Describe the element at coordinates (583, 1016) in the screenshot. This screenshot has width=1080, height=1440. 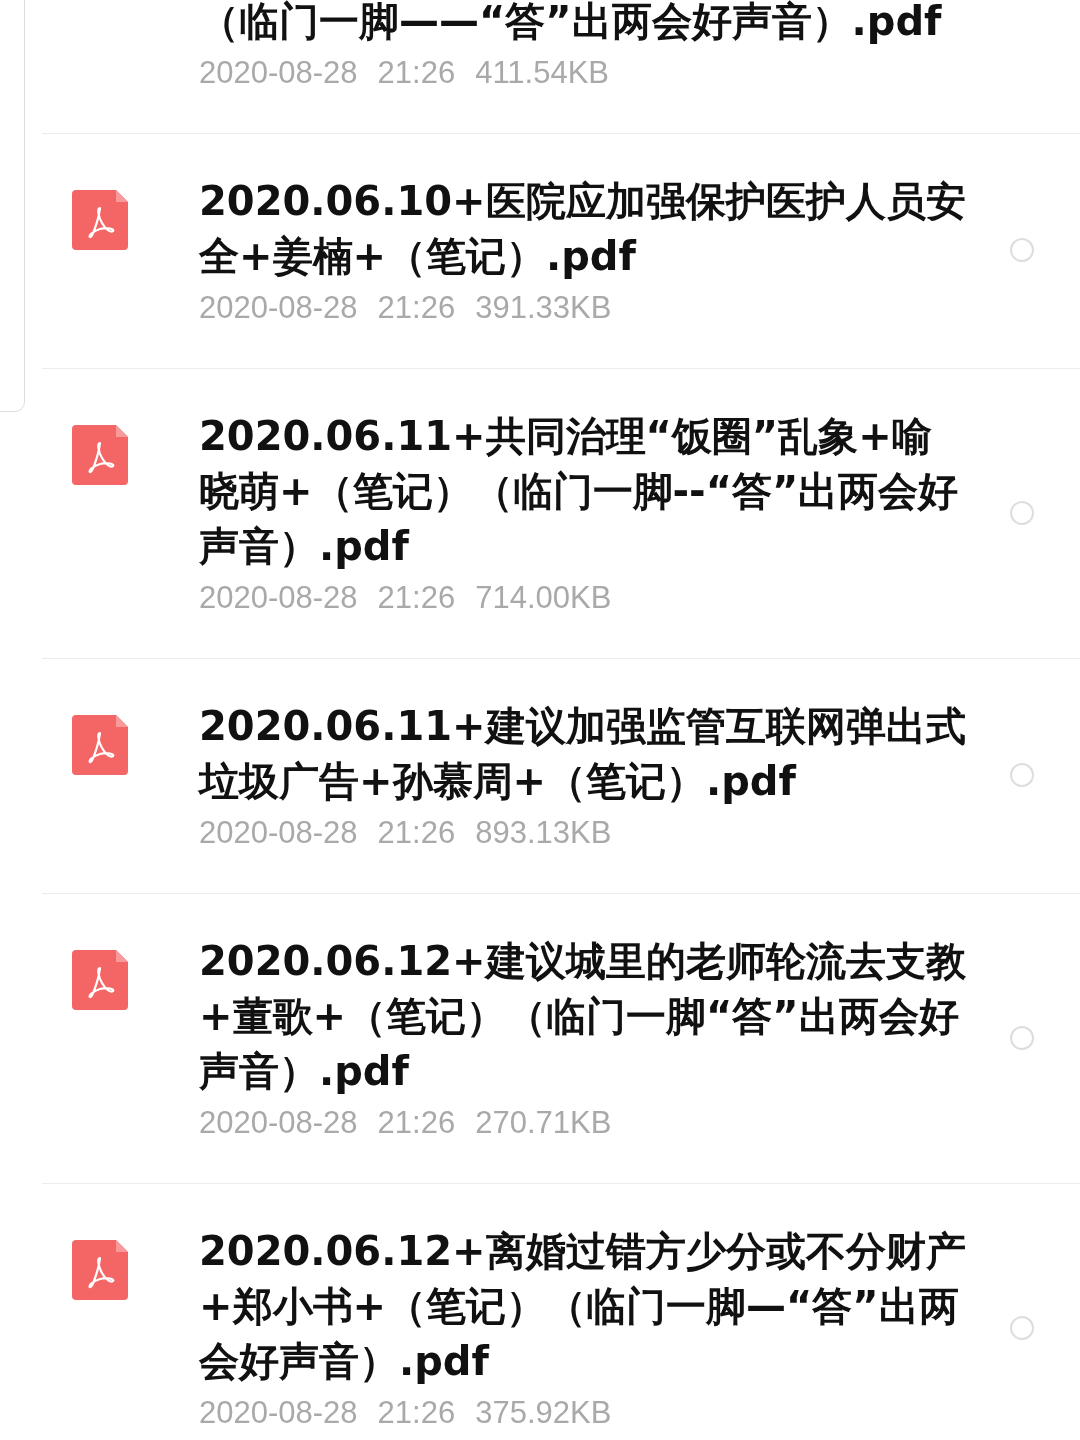
I see `file-name: 2020.06.12+建议城里的老师轮流去支教+董歌+（笔记）（临门一脚“答”出两会好声音）.pdf` at that location.